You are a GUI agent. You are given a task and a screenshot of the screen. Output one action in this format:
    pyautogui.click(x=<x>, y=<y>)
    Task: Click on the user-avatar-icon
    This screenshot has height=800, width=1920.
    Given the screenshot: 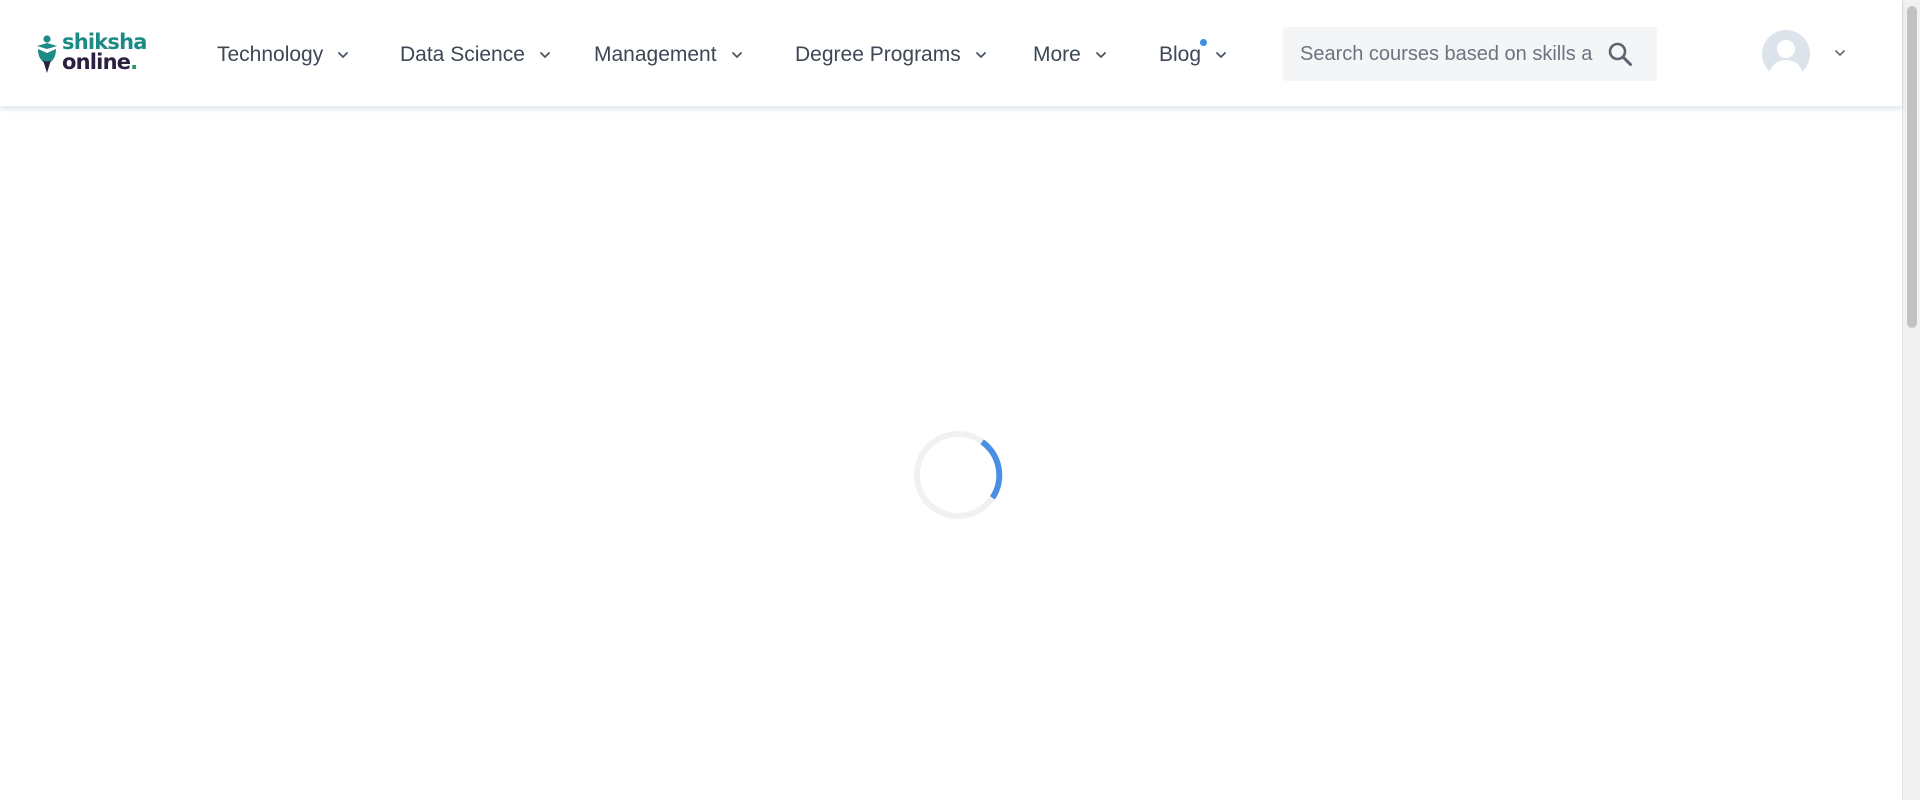 What is the action you would take?
    pyautogui.click(x=1786, y=54)
    